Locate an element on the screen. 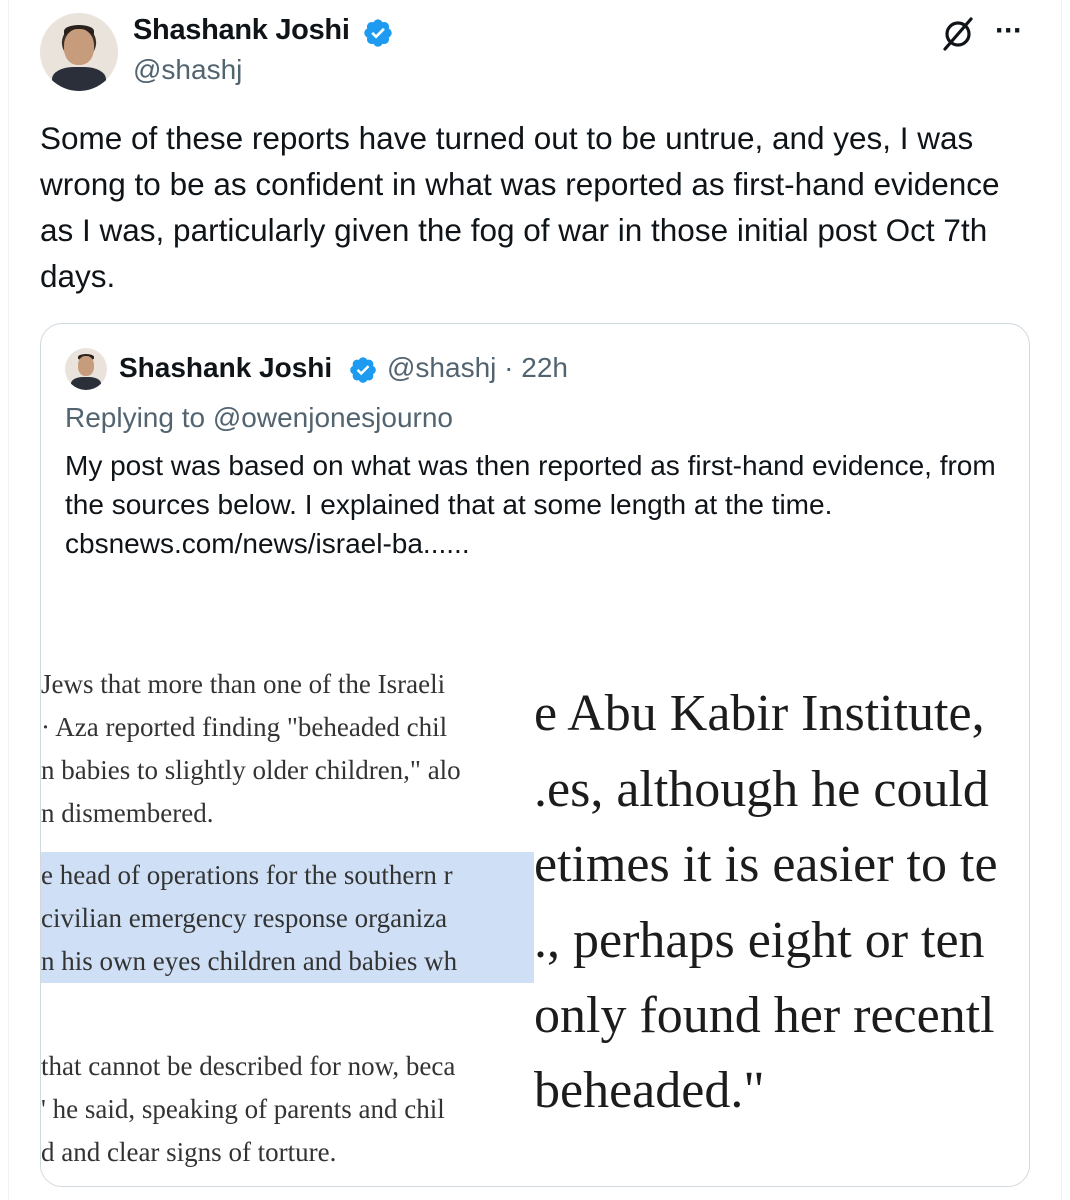 The image size is (1070, 1200). excerpt-line: Jews that more than one of the Israeli is located at coordinates (243, 684).